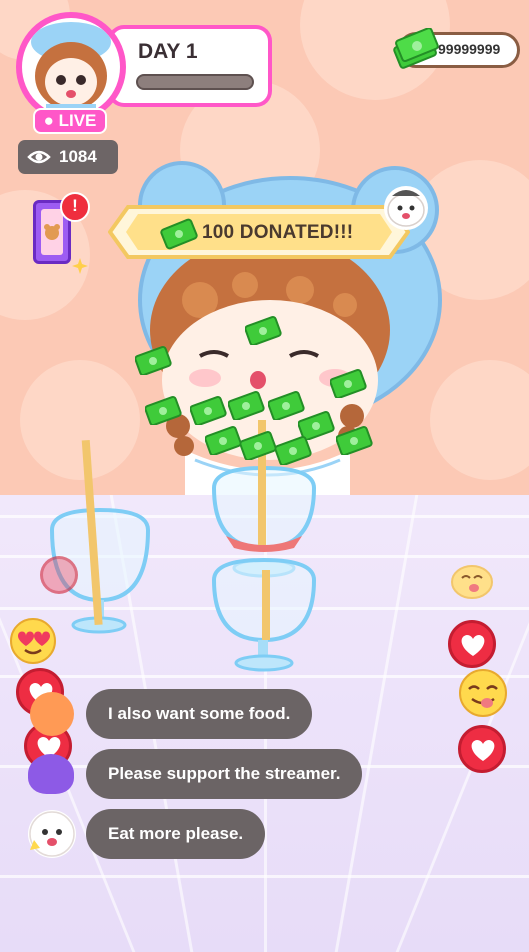  What do you see at coordinates (75, 207) in the screenshot?
I see `notification-alert-icon: !` at bounding box center [75, 207].